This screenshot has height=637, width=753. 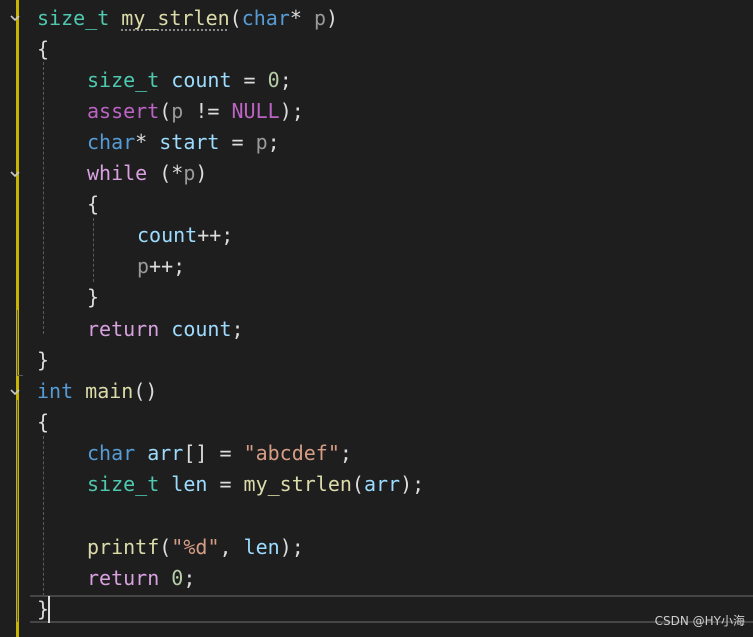 I want to click on code-line: count++;, so click(x=185, y=235).